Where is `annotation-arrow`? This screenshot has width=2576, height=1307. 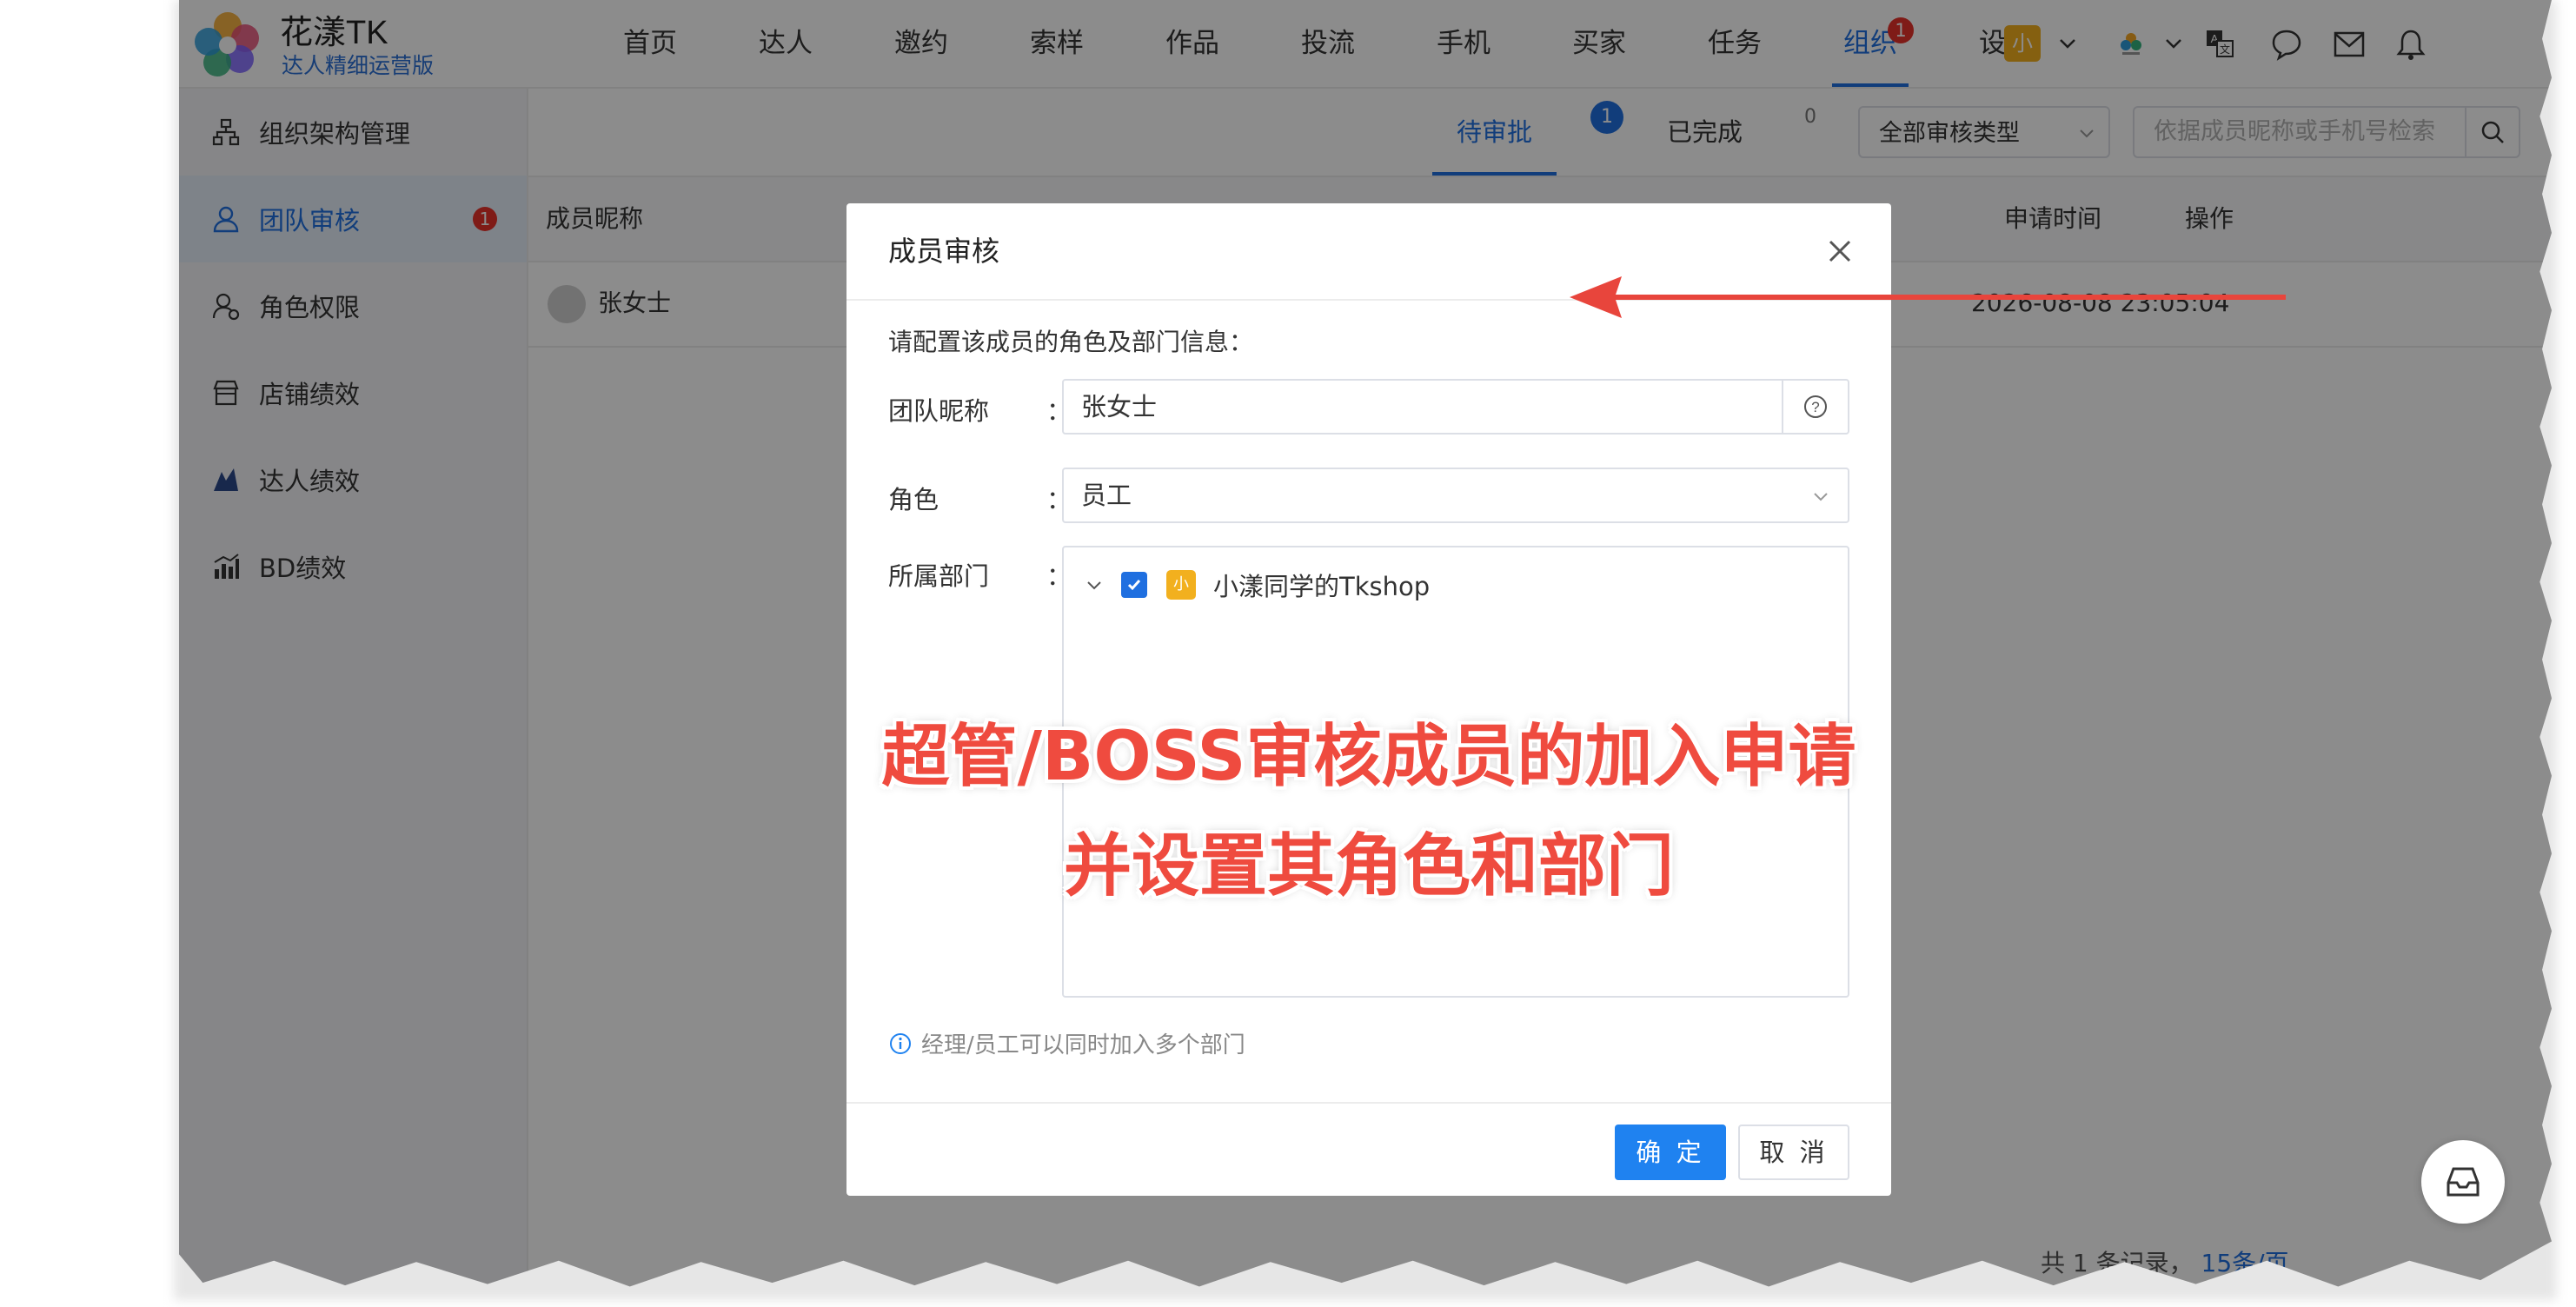
annotation-arrow is located at coordinates (1928, 297).